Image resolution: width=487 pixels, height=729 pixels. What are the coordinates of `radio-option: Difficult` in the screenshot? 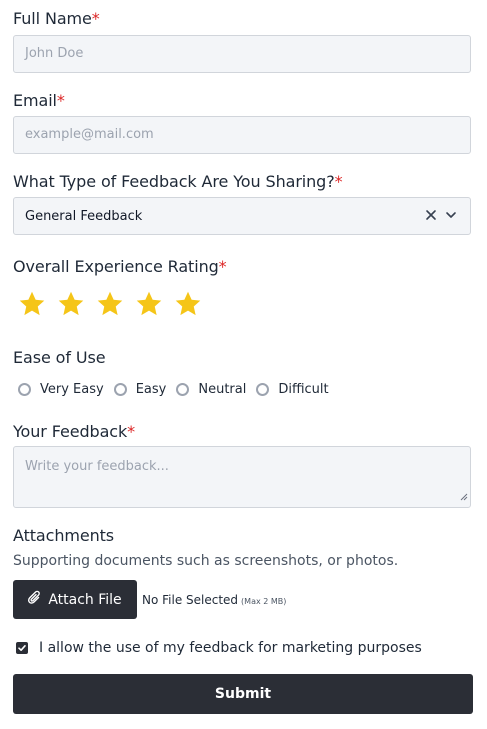 It's located at (292, 389).